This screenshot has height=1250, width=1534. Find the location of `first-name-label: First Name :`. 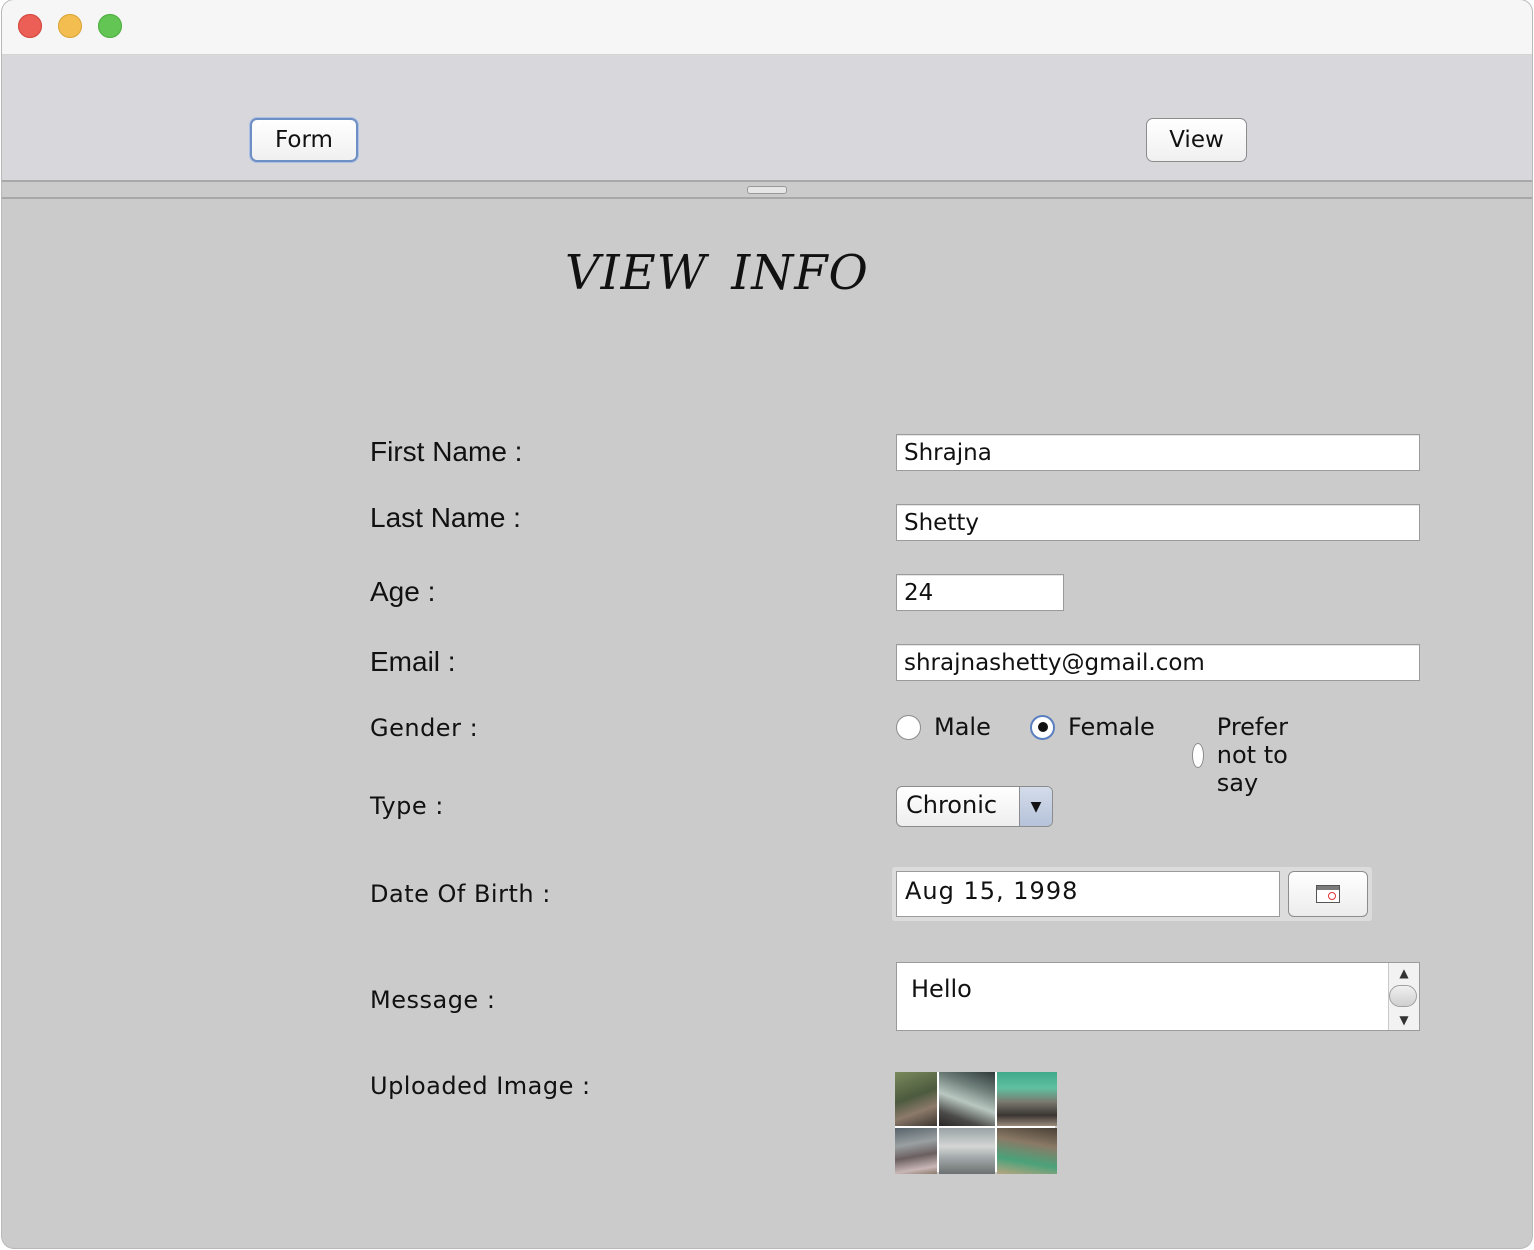

first-name-label: First Name : is located at coordinates (446, 451).